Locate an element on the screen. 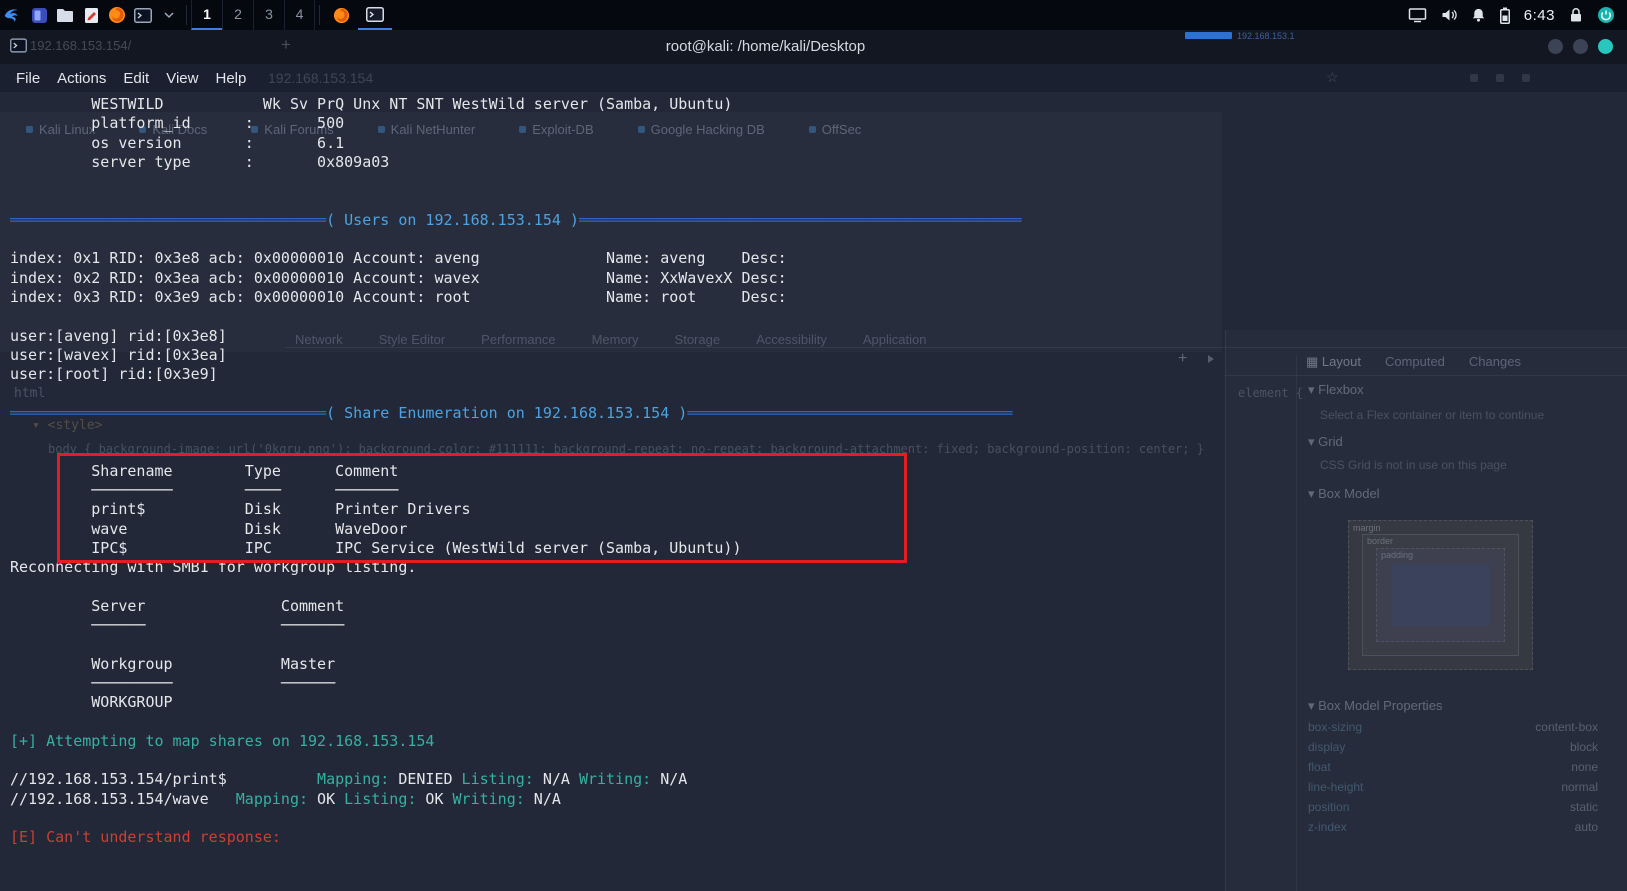 This screenshot has height=891, width=1627. box-model-margin: margin is located at coordinates (1440, 595).